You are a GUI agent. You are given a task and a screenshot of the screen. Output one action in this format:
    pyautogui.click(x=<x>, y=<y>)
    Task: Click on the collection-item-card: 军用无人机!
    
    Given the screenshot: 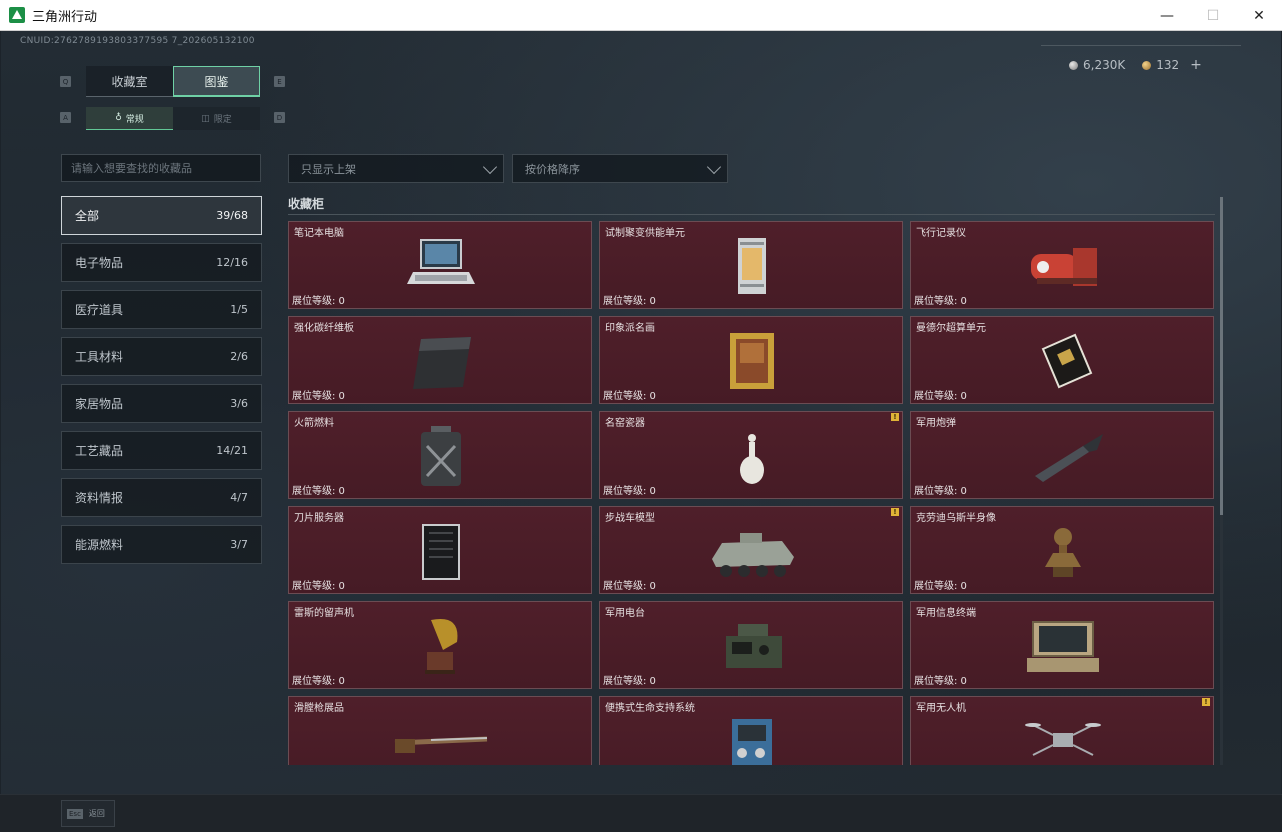 What is the action you would take?
    pyautogui.click(x=1062, y=730)
    